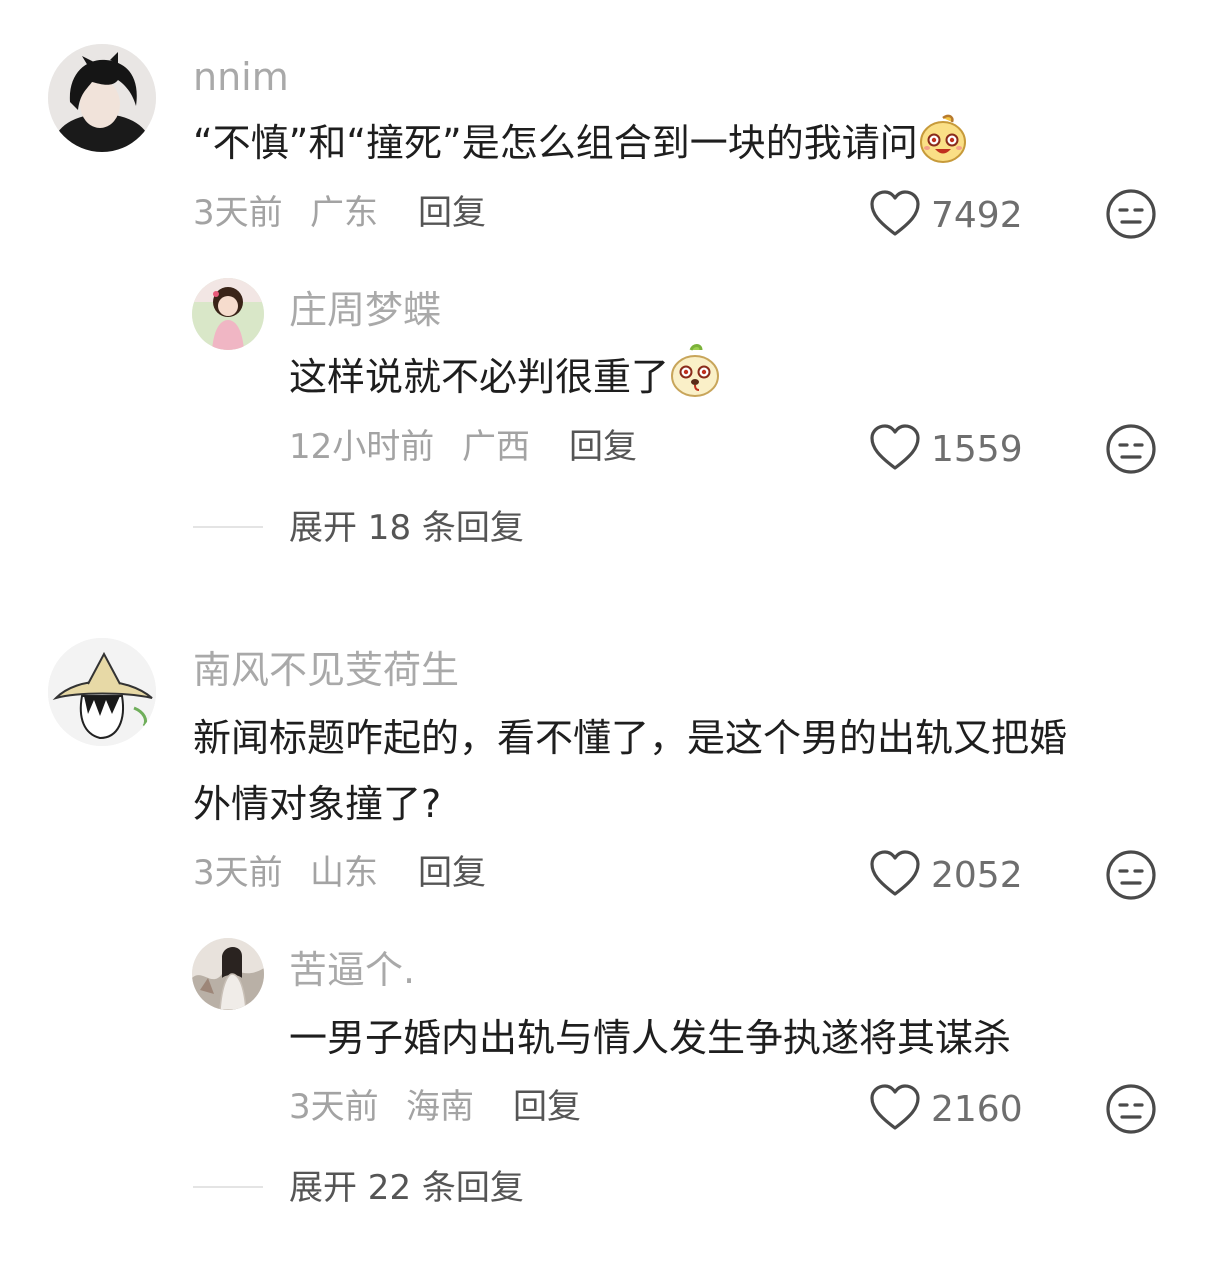  Describe the element at coordinates (344, 873) in the screenshot. I see `comment-location: 山东` at that location.